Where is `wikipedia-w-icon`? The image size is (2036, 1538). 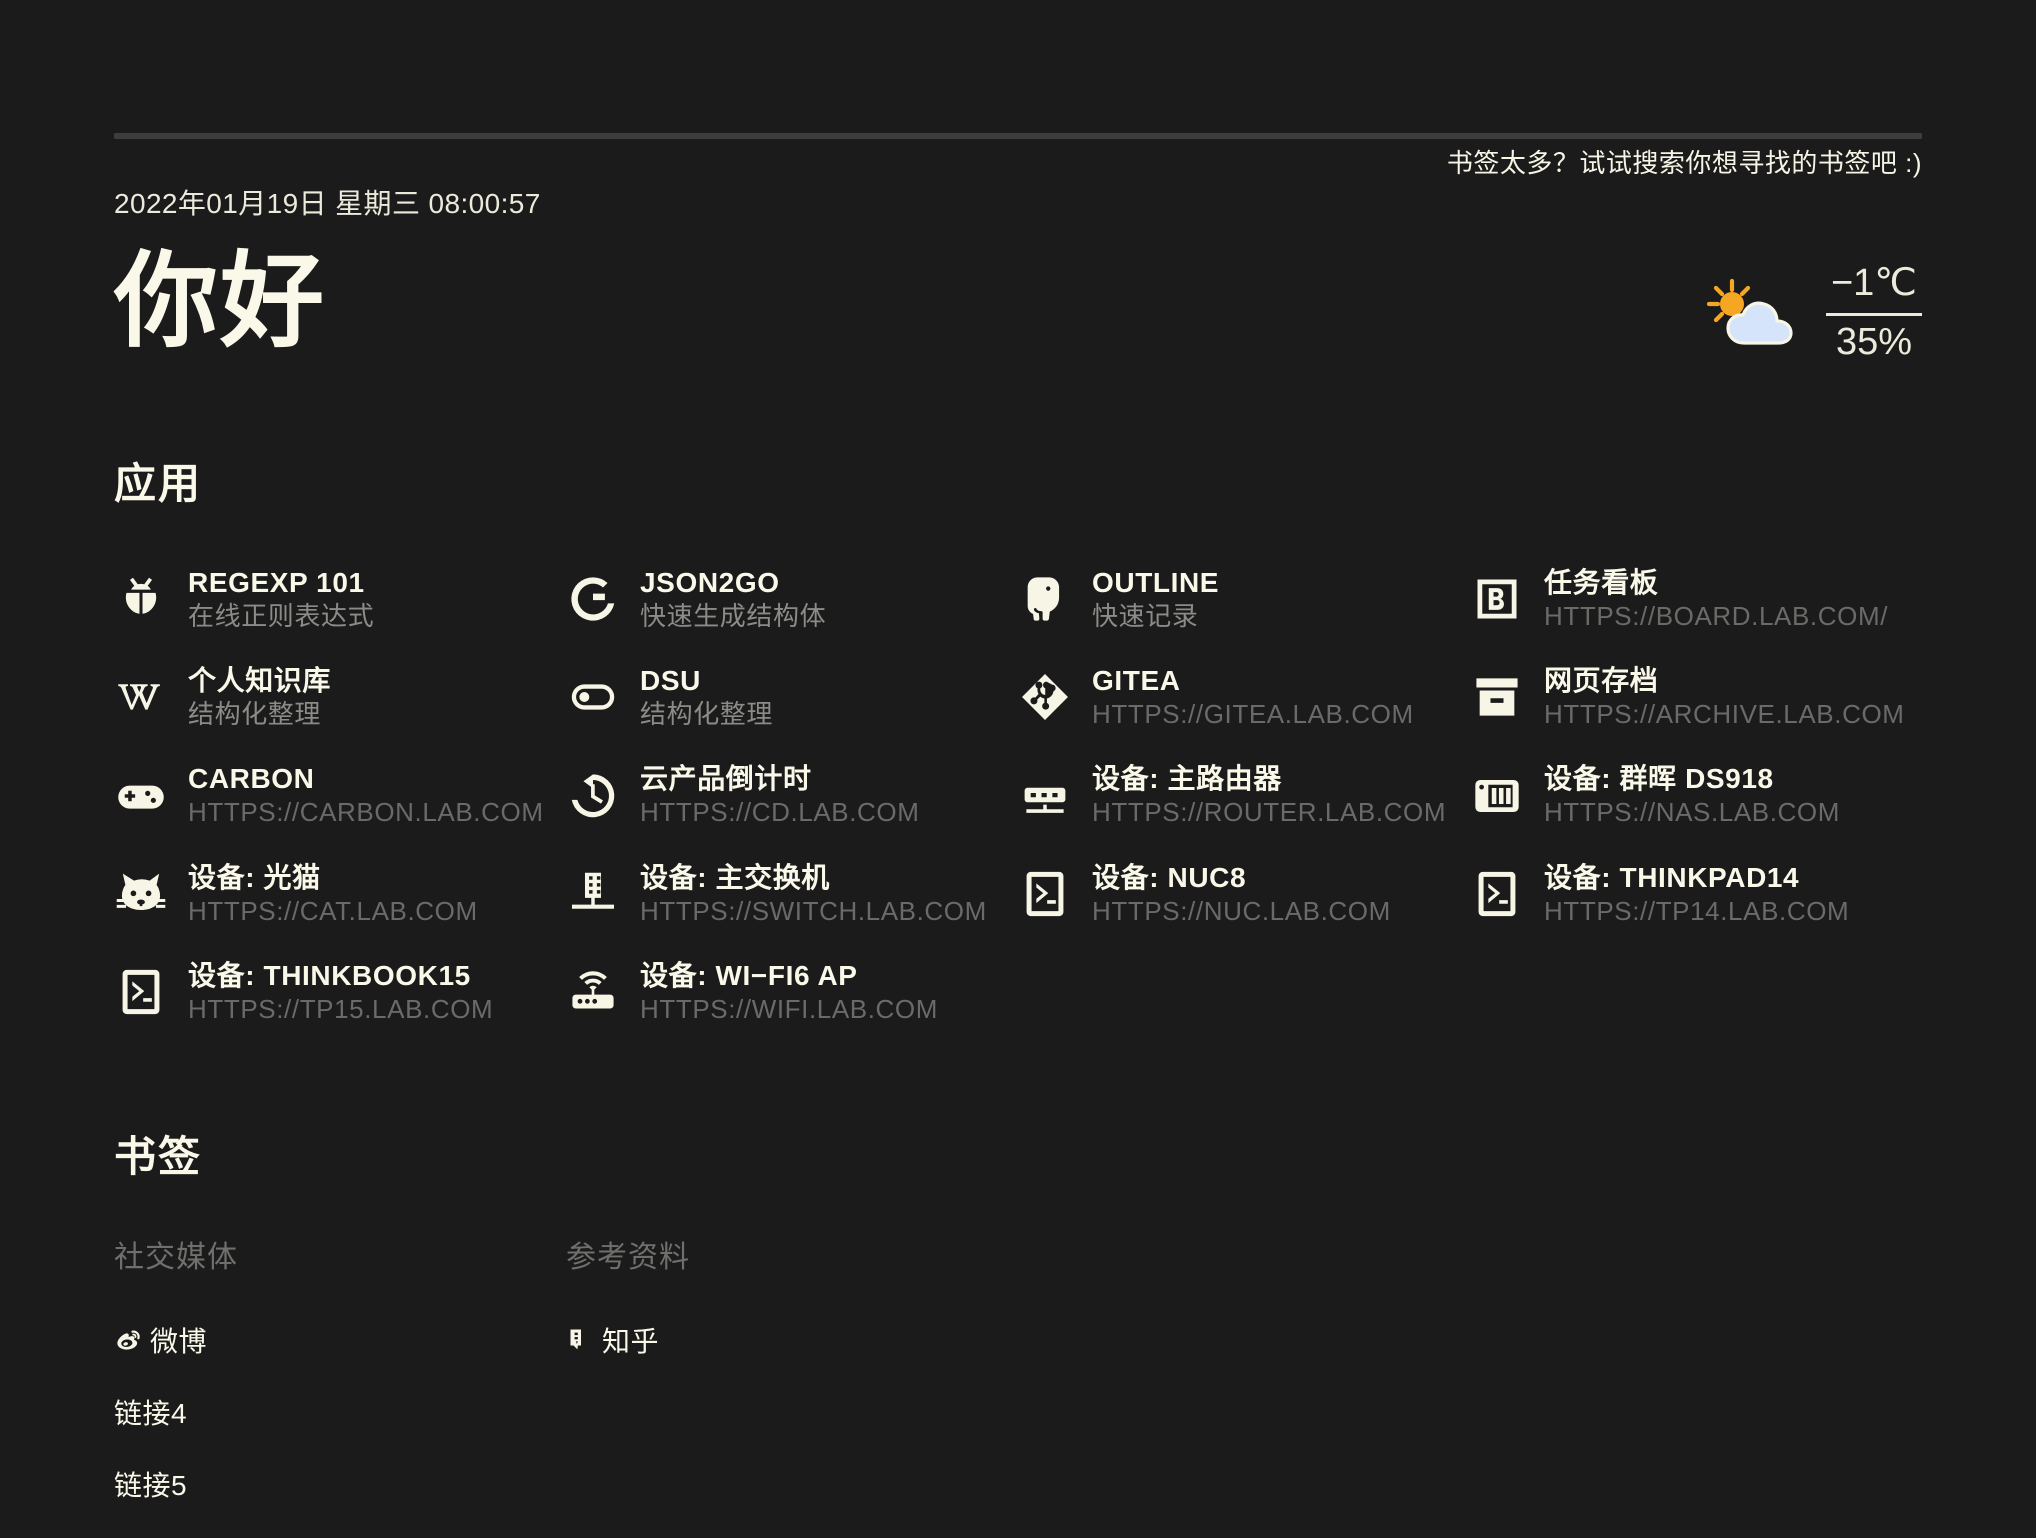 wikipedia-w-icon is located at coordinates (141, 697).